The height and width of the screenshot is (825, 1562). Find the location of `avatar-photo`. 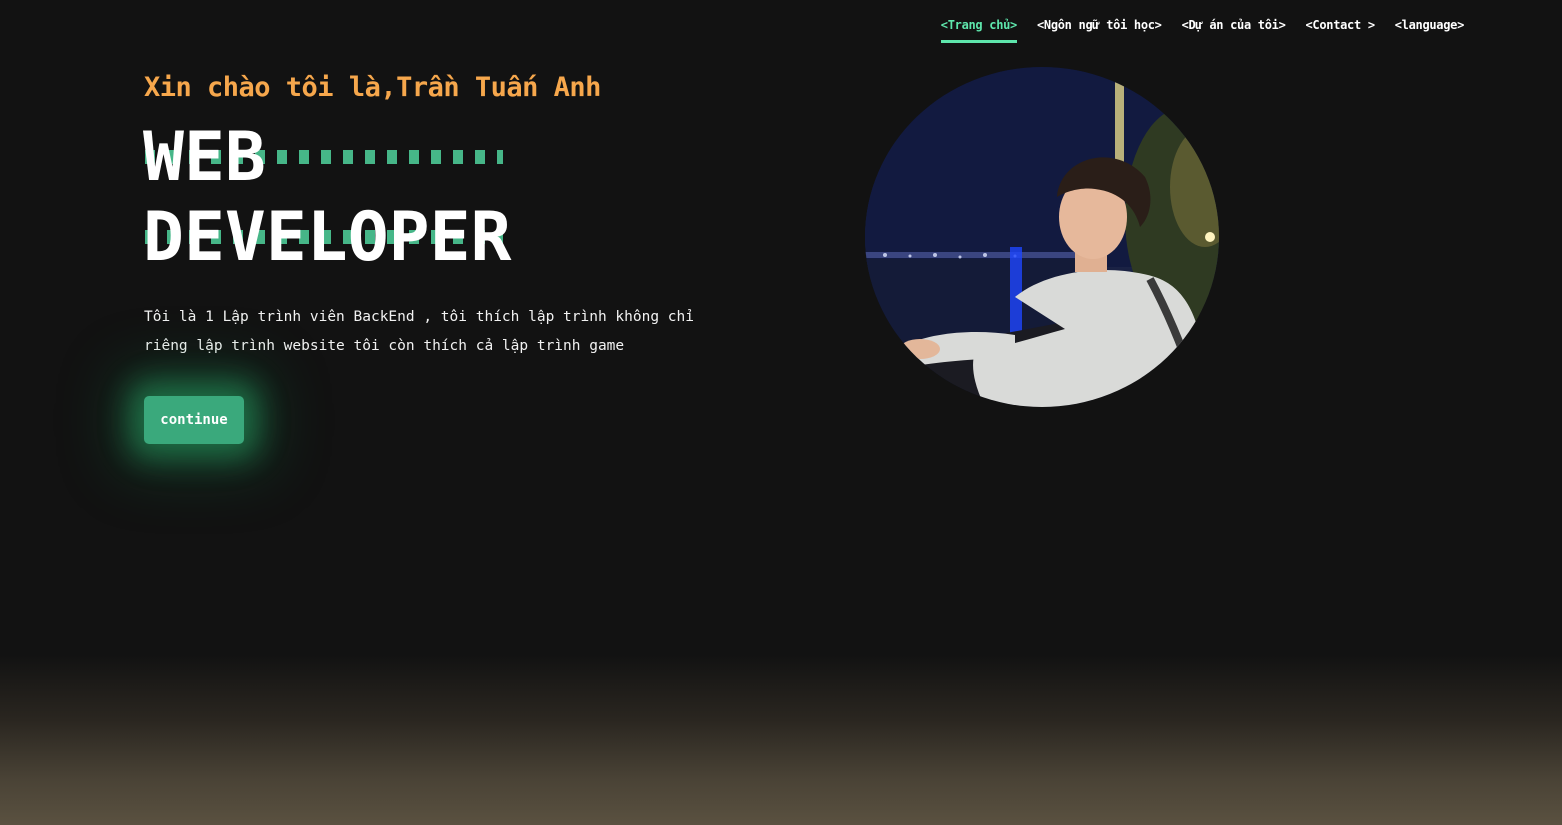

avatar-photo is located at coordinates (1042, 237).